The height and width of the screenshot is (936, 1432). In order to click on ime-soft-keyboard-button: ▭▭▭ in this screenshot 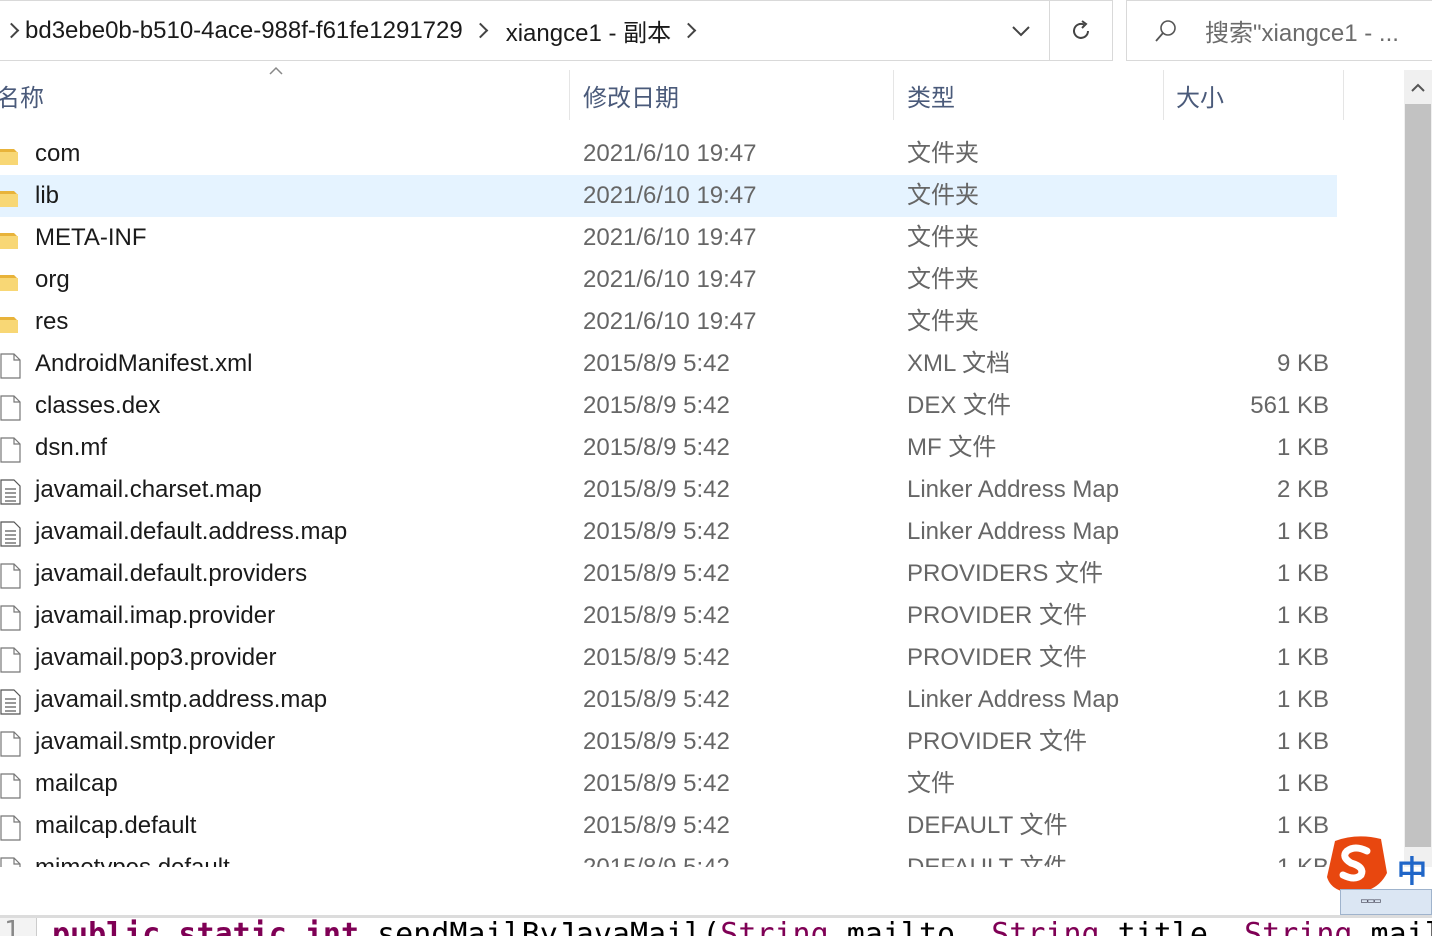, I will do `click(1386, 902)`.